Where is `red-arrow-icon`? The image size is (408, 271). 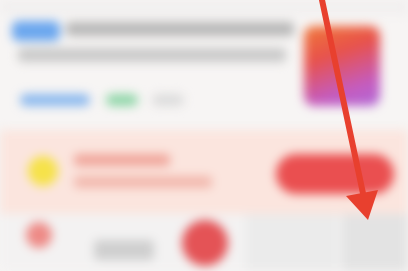 red-arrow-icon is located at coordinates (348, 110).